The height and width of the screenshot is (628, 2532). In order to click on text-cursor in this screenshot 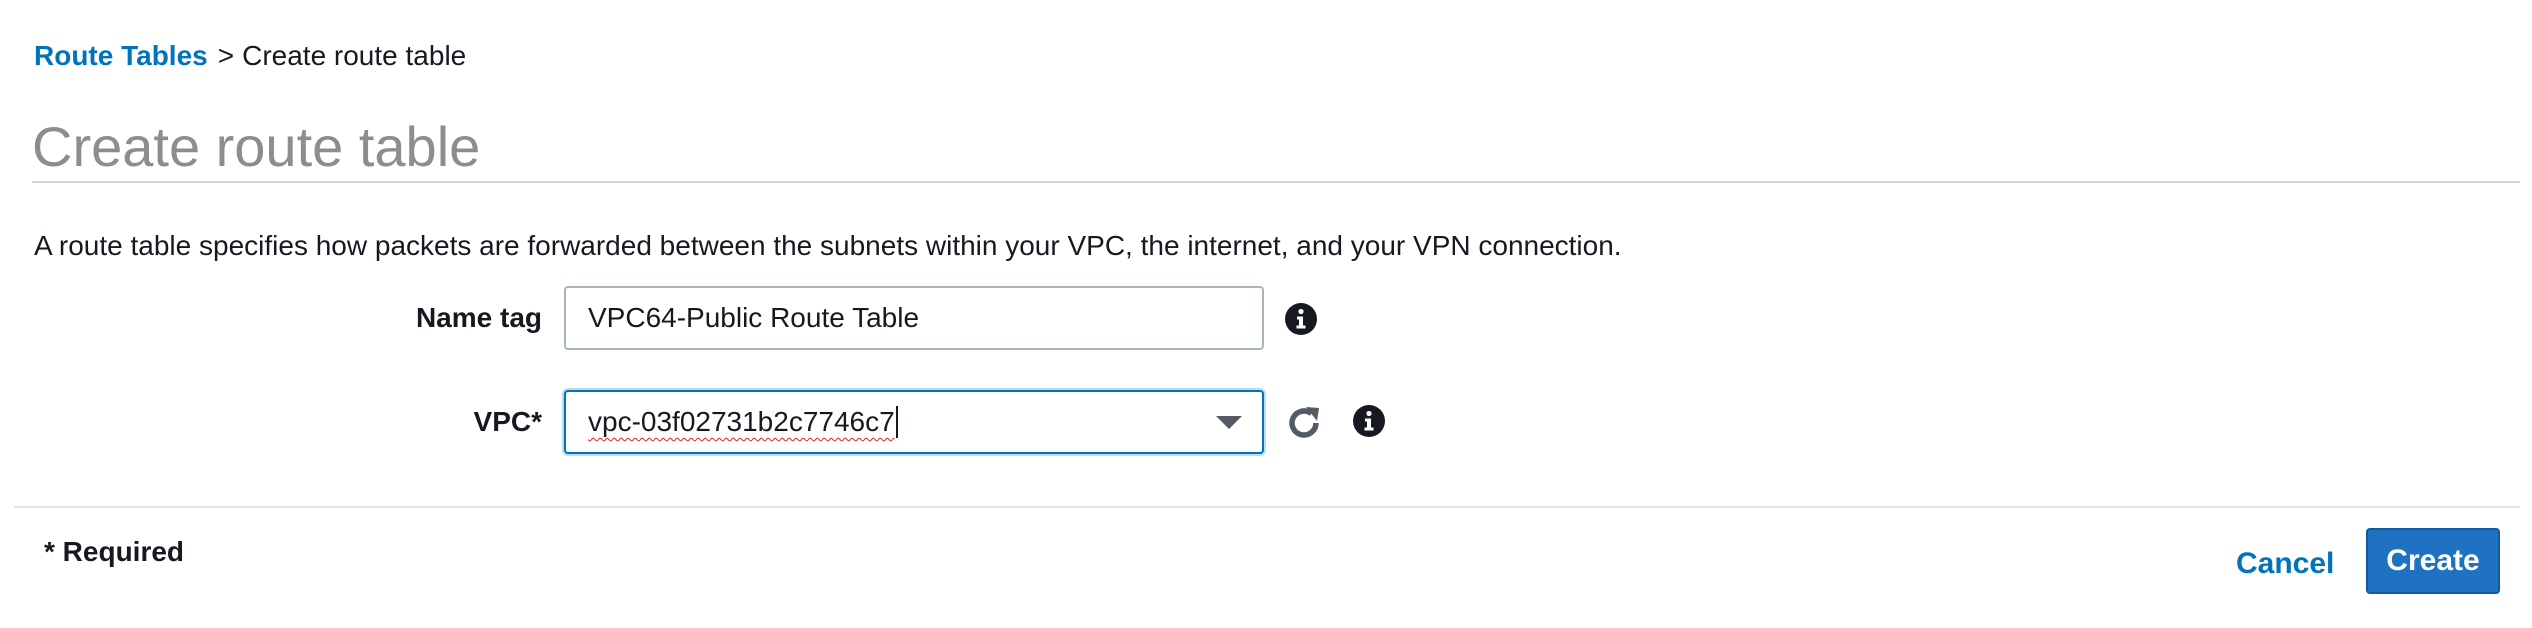, I will do `click(896, 422)`.